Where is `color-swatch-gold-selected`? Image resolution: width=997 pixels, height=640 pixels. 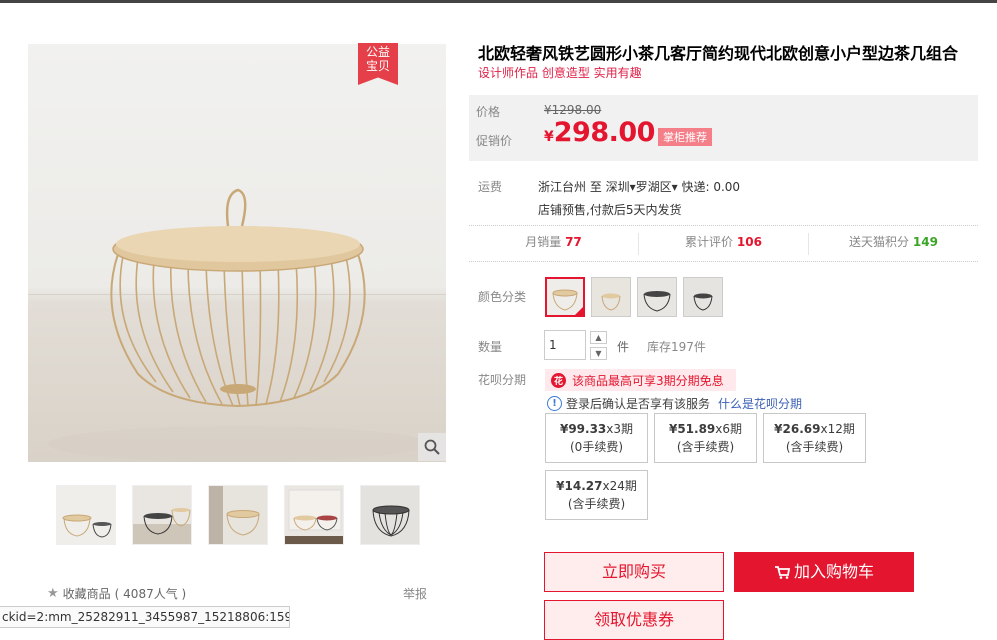
color-swatch-gold-selected is located at coordinates (565, 297).